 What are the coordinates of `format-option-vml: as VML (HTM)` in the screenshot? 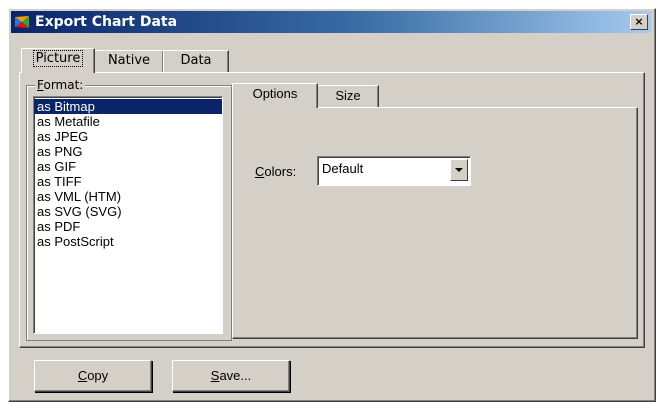 It's located at (128, 196).